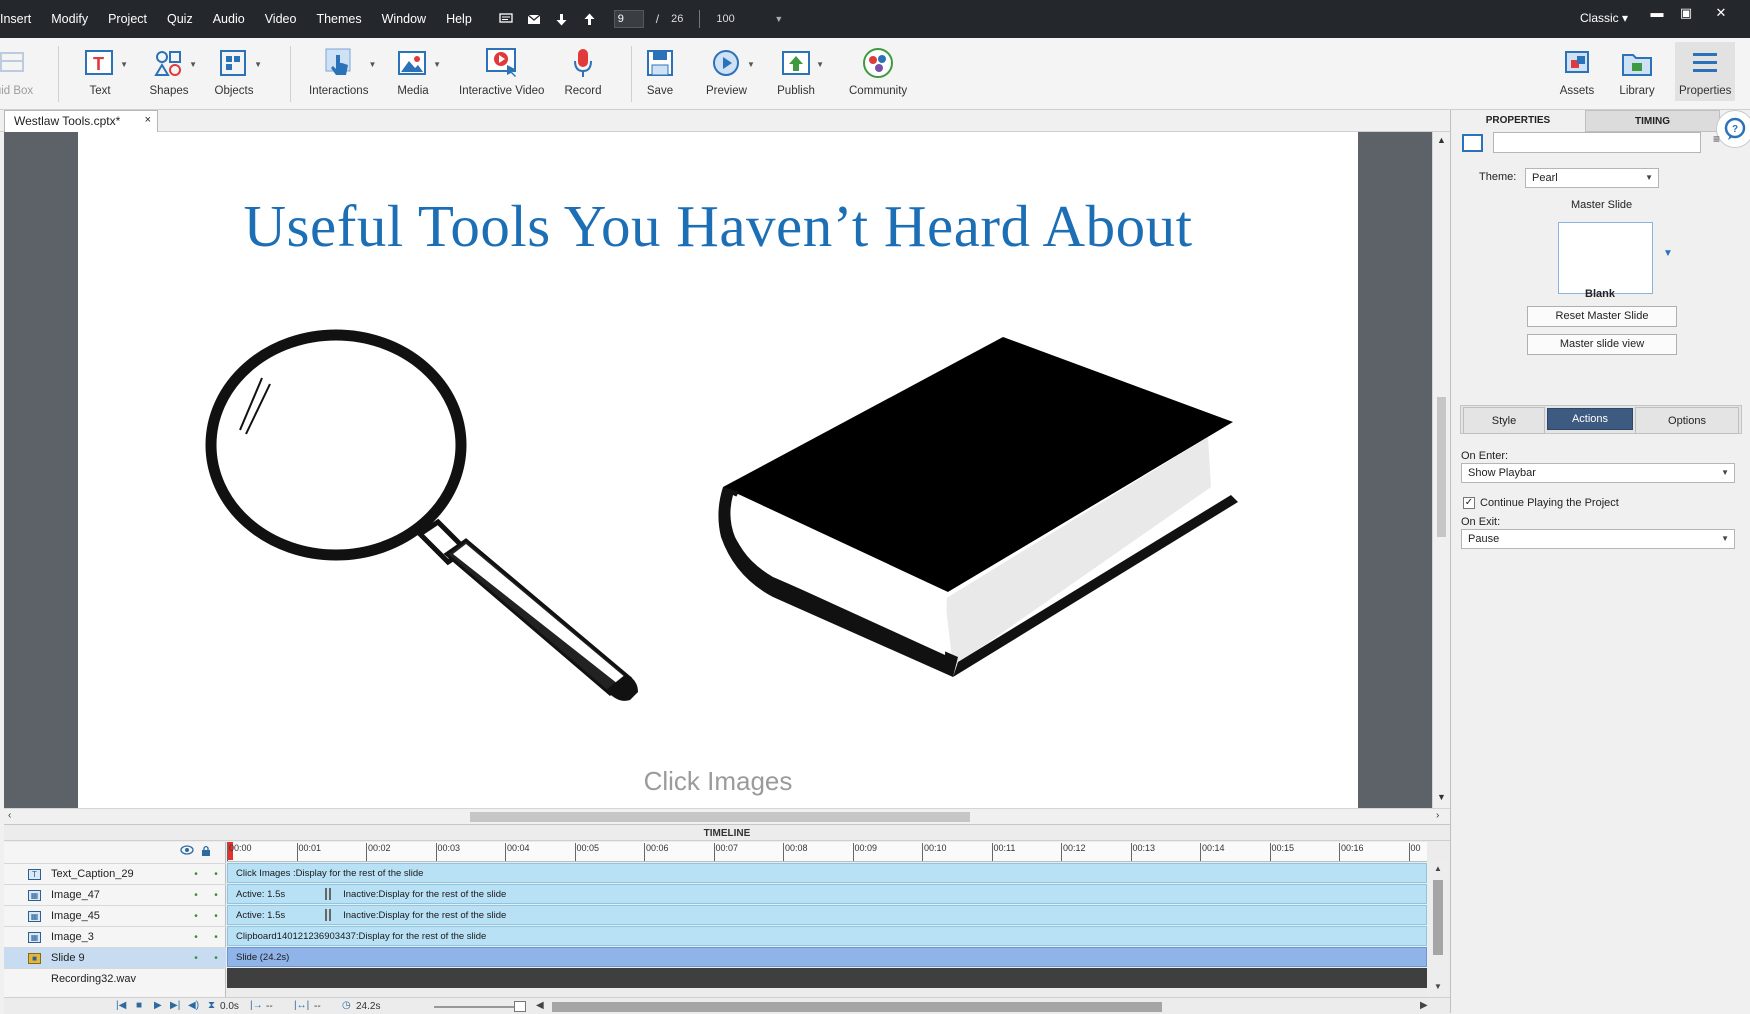 This screenshot has width=1750, height=1014. Describe the element at coordinates (1733, 129) in the screenshot. I see `help-chat-icon: ?` at that location.